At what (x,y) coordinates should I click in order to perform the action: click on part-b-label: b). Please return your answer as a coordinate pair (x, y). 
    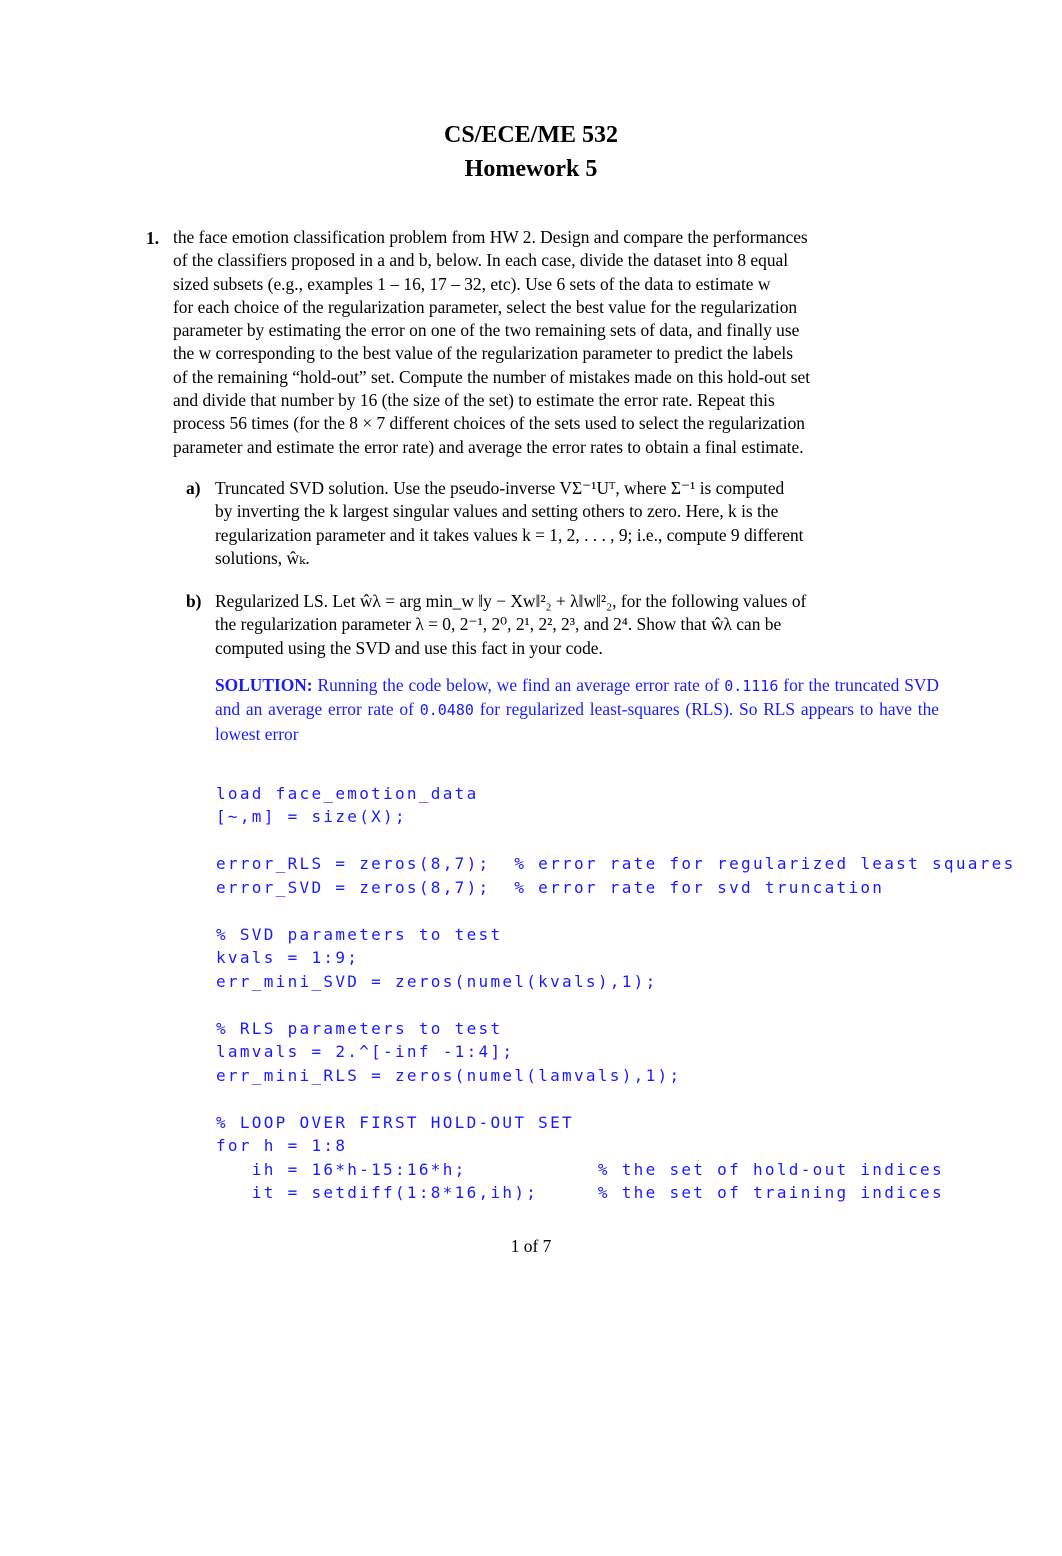
    Looking at the image, I should click on (194, 601).